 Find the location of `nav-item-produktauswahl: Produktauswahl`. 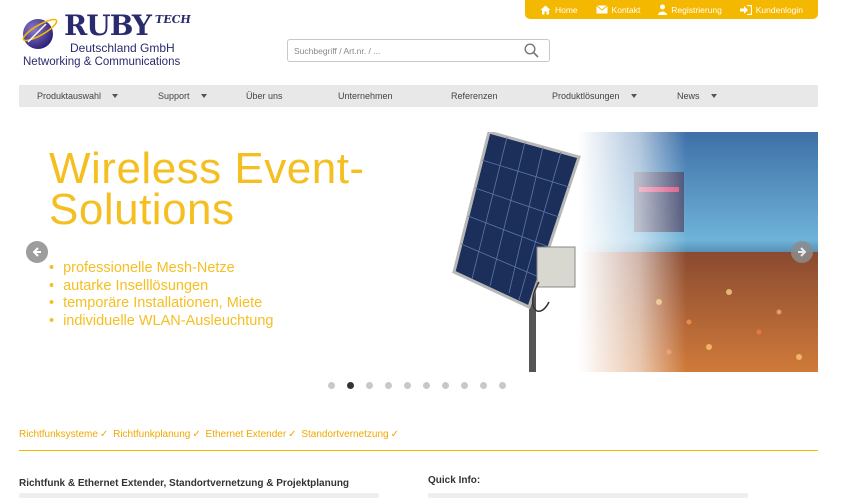

nav-item-produktauswahl: Produktauswahl is located at coordinates (78, 96).